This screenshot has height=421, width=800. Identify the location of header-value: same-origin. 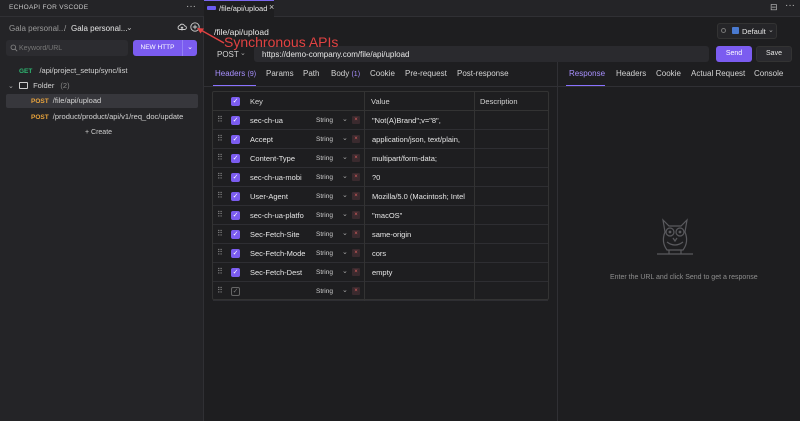
(421, 234).